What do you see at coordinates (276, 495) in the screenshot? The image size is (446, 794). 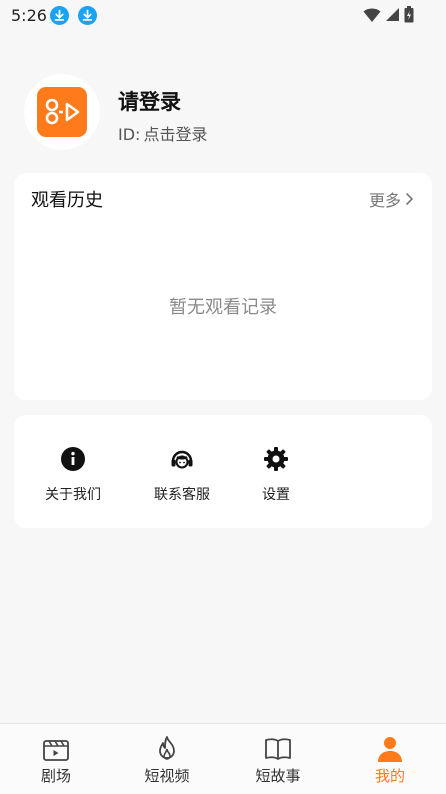 I see `menu-label: 设置` at bounding box center [276, 495].